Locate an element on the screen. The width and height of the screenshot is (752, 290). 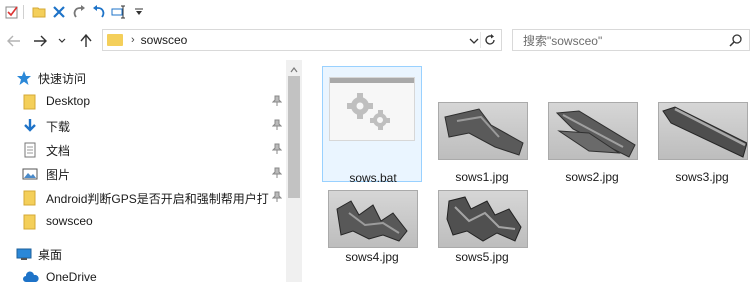
address-bar: › sowsceo is located at coordinates (302, 40).